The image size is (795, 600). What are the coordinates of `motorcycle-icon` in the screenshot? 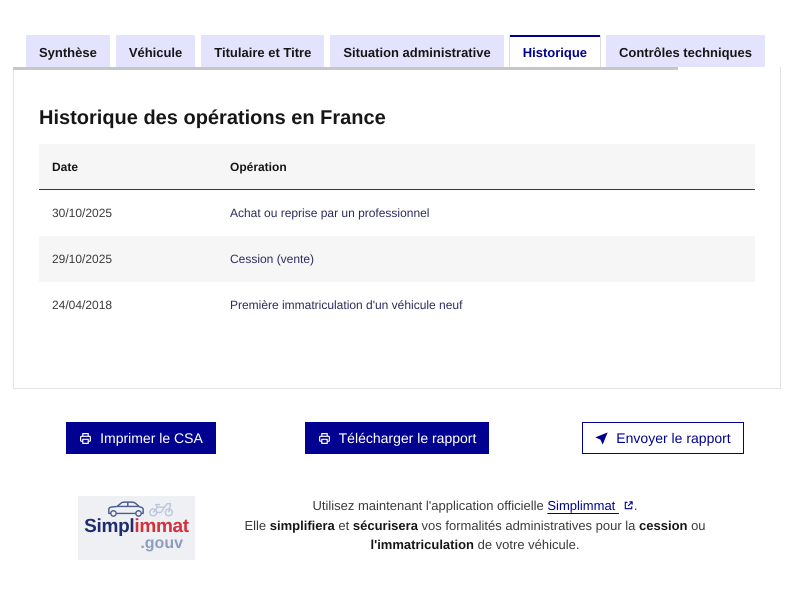 It's located at (161, 508).